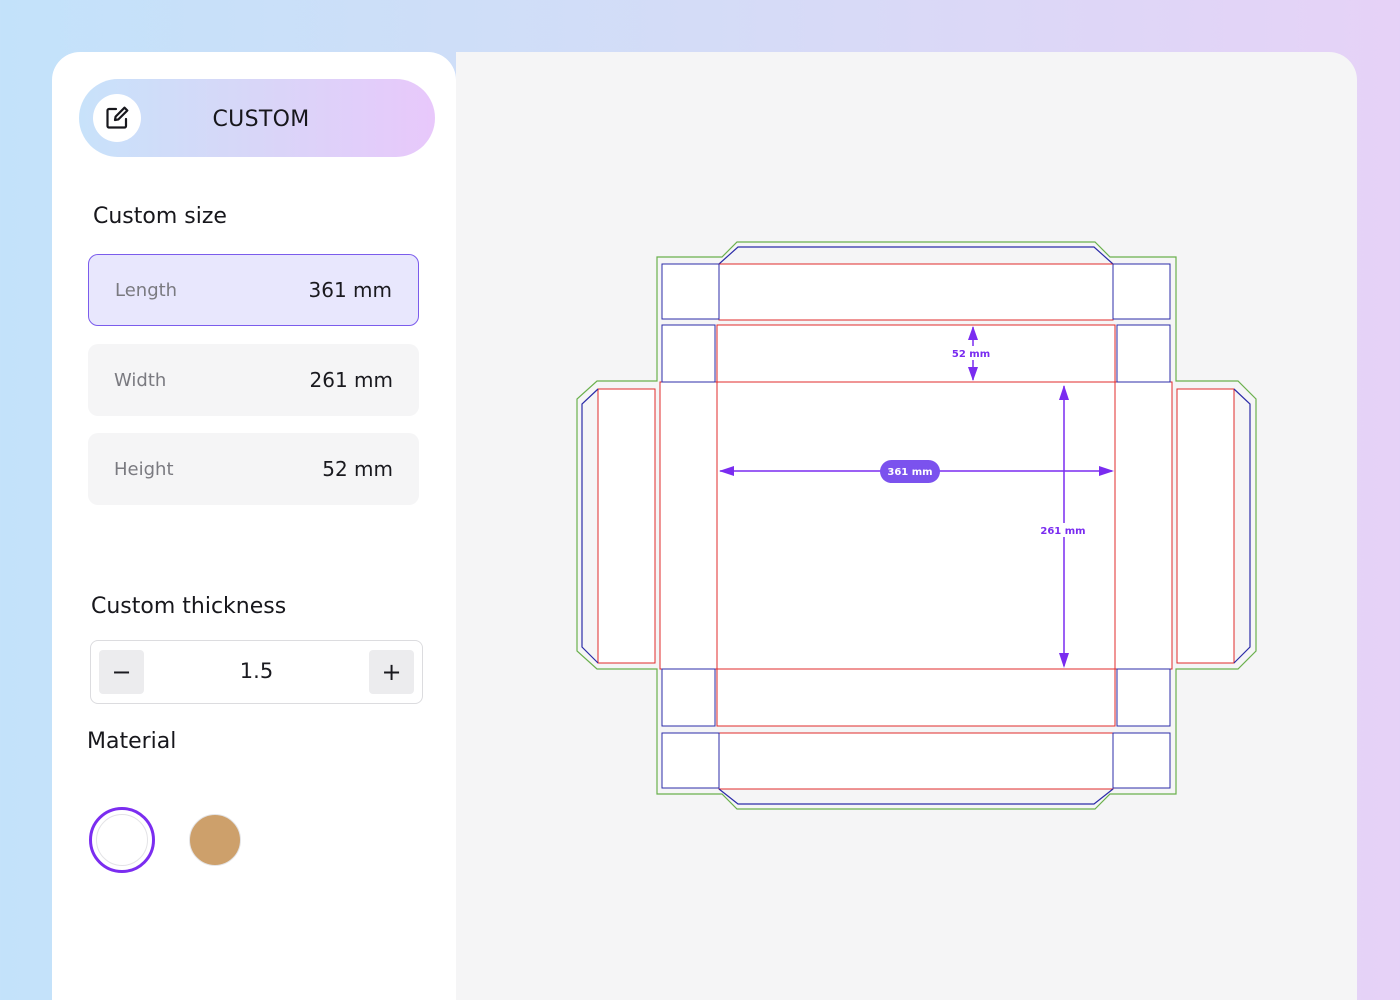 The height and width of the screenshot is (1000, 1400). Describe the element at coordinates (916, 353) in the screenshot. I see `top-wall` at that location.